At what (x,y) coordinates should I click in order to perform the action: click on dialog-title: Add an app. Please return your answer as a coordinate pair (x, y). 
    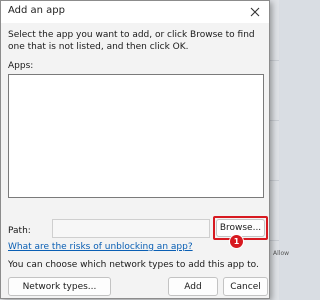
    Looking at the image, I should click on (37, 10).